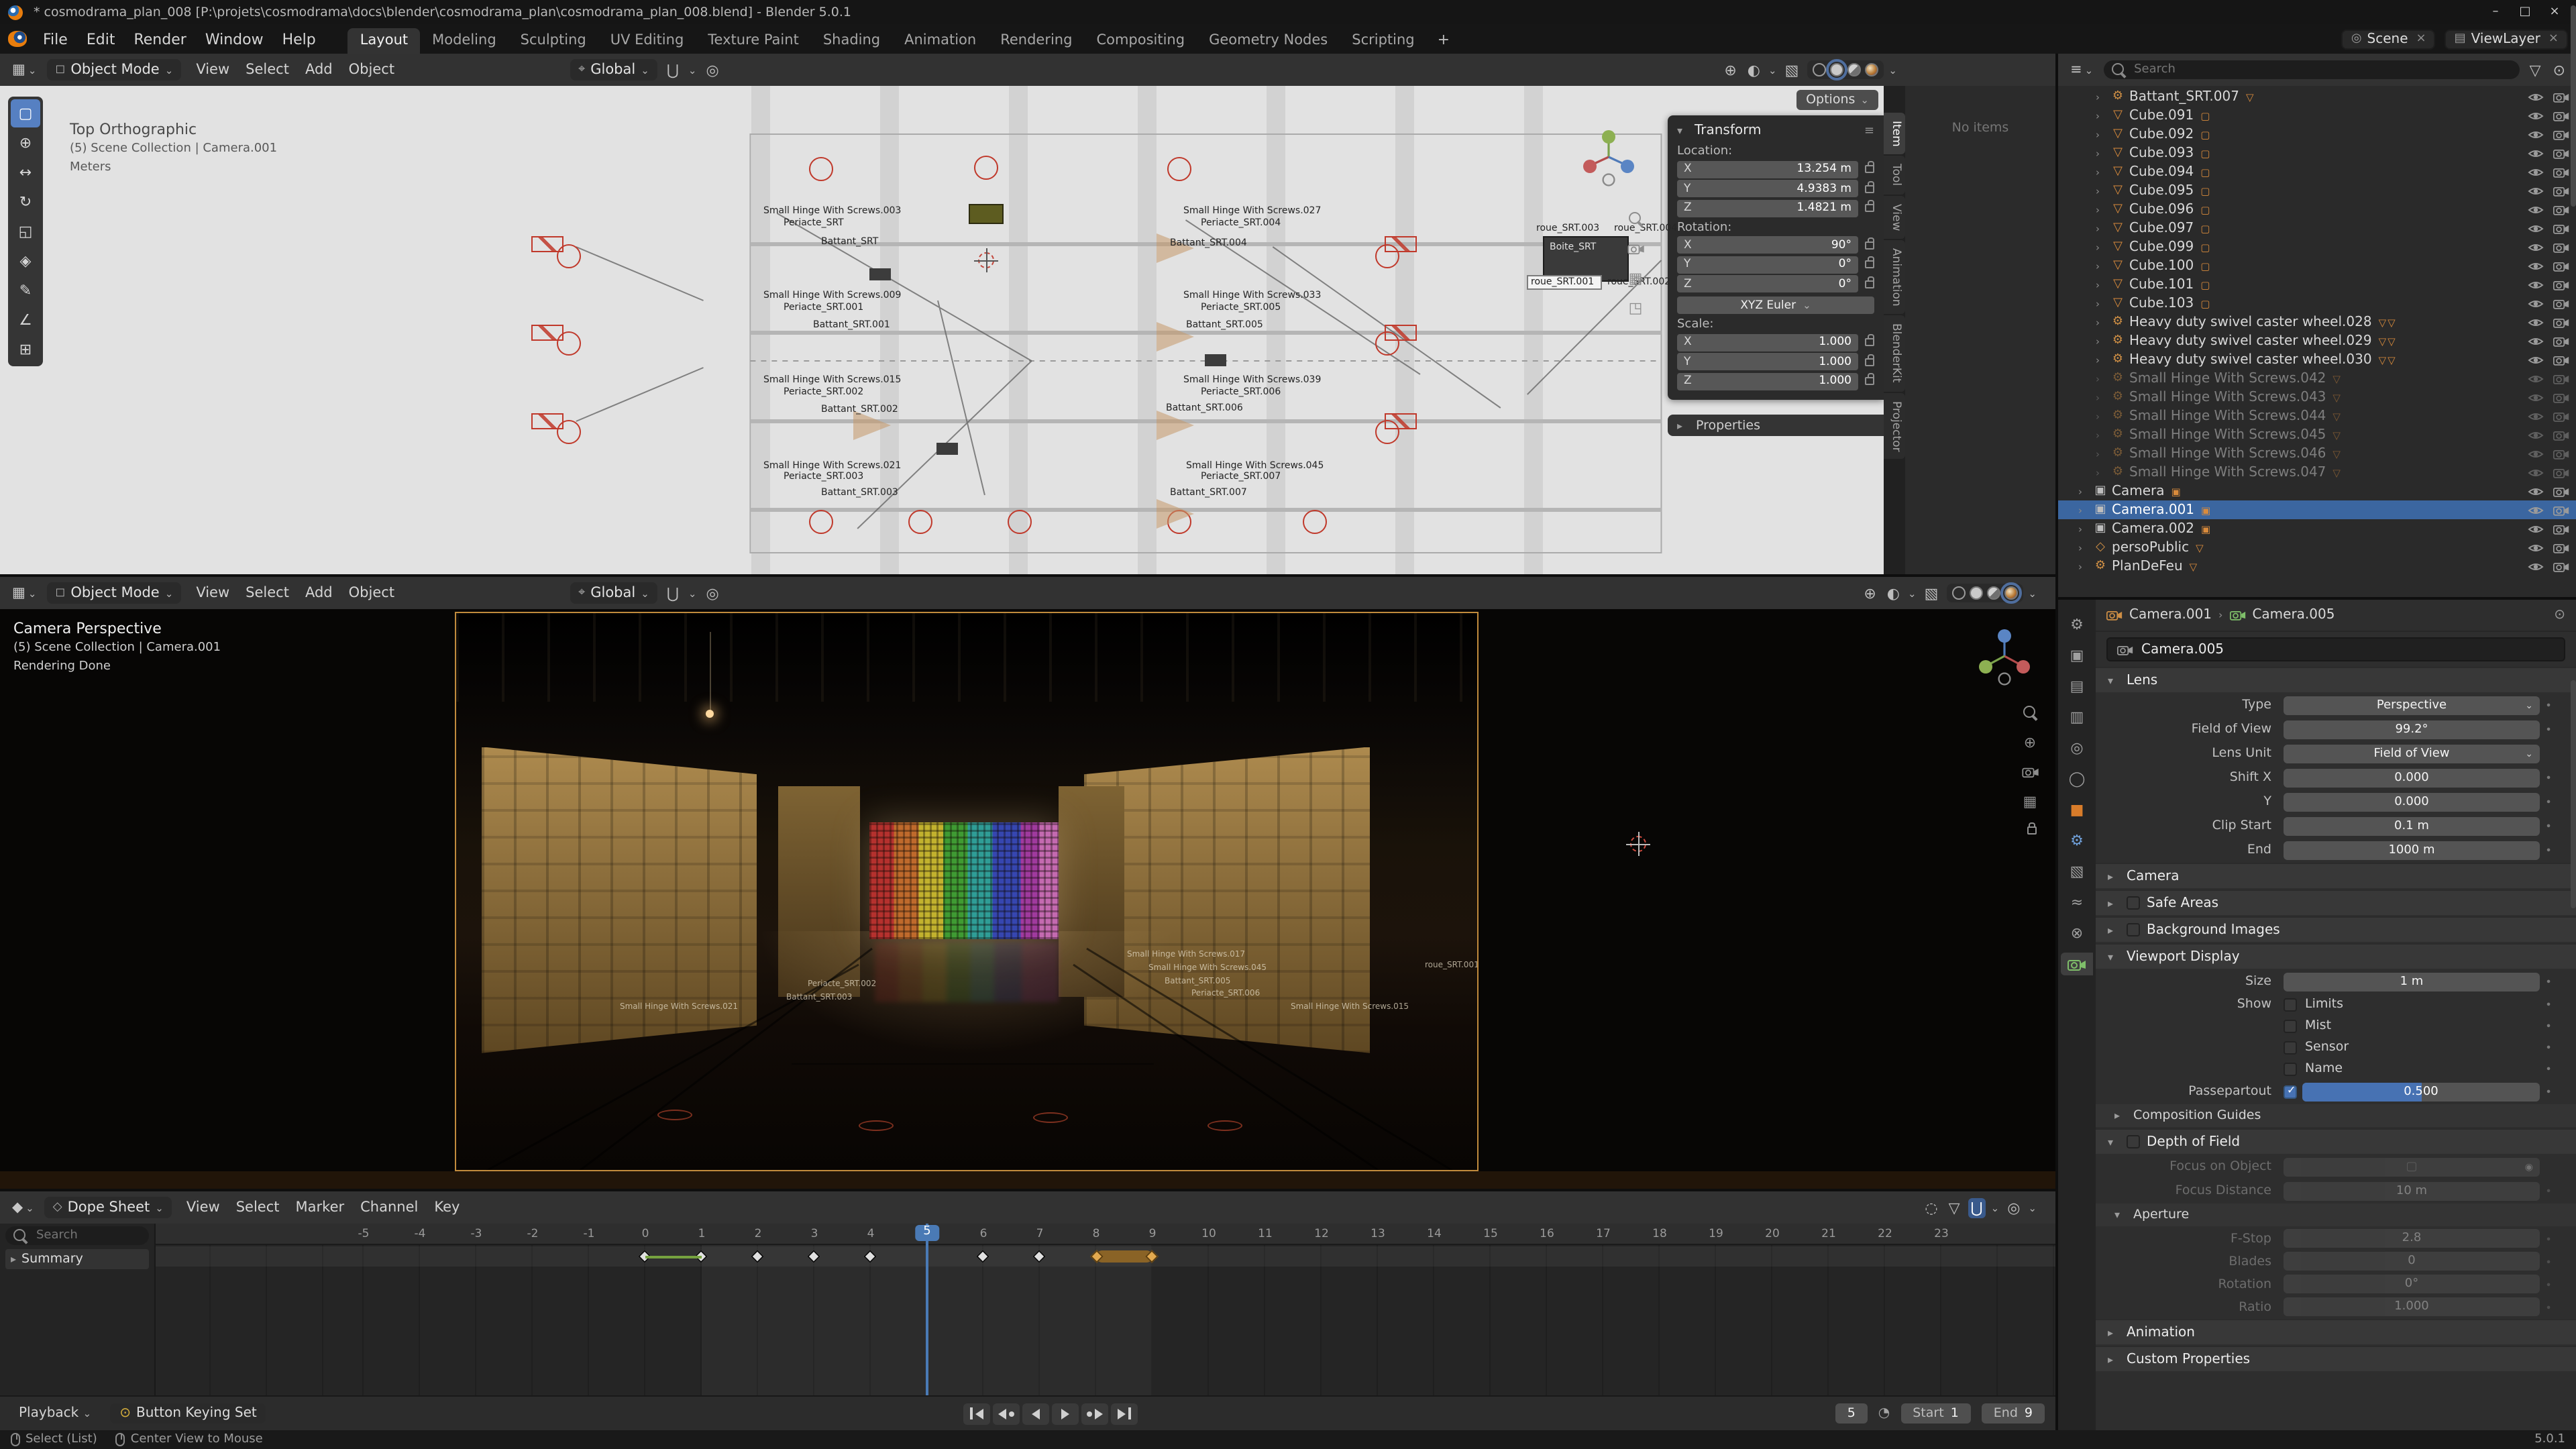  I want to click on mode-select: ◻ Object Mode ⌄, so click(114, 593).